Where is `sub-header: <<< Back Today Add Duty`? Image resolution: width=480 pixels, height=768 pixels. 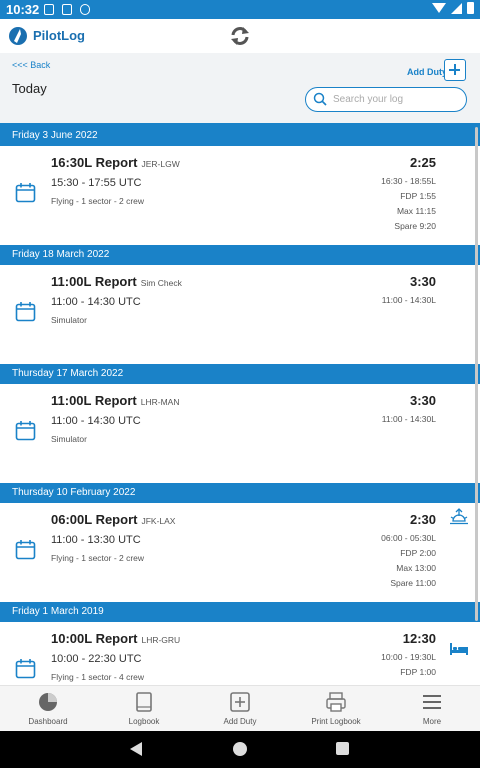 sub-header: <<< Back Today Add Duty is located at coordinates (240, 88).